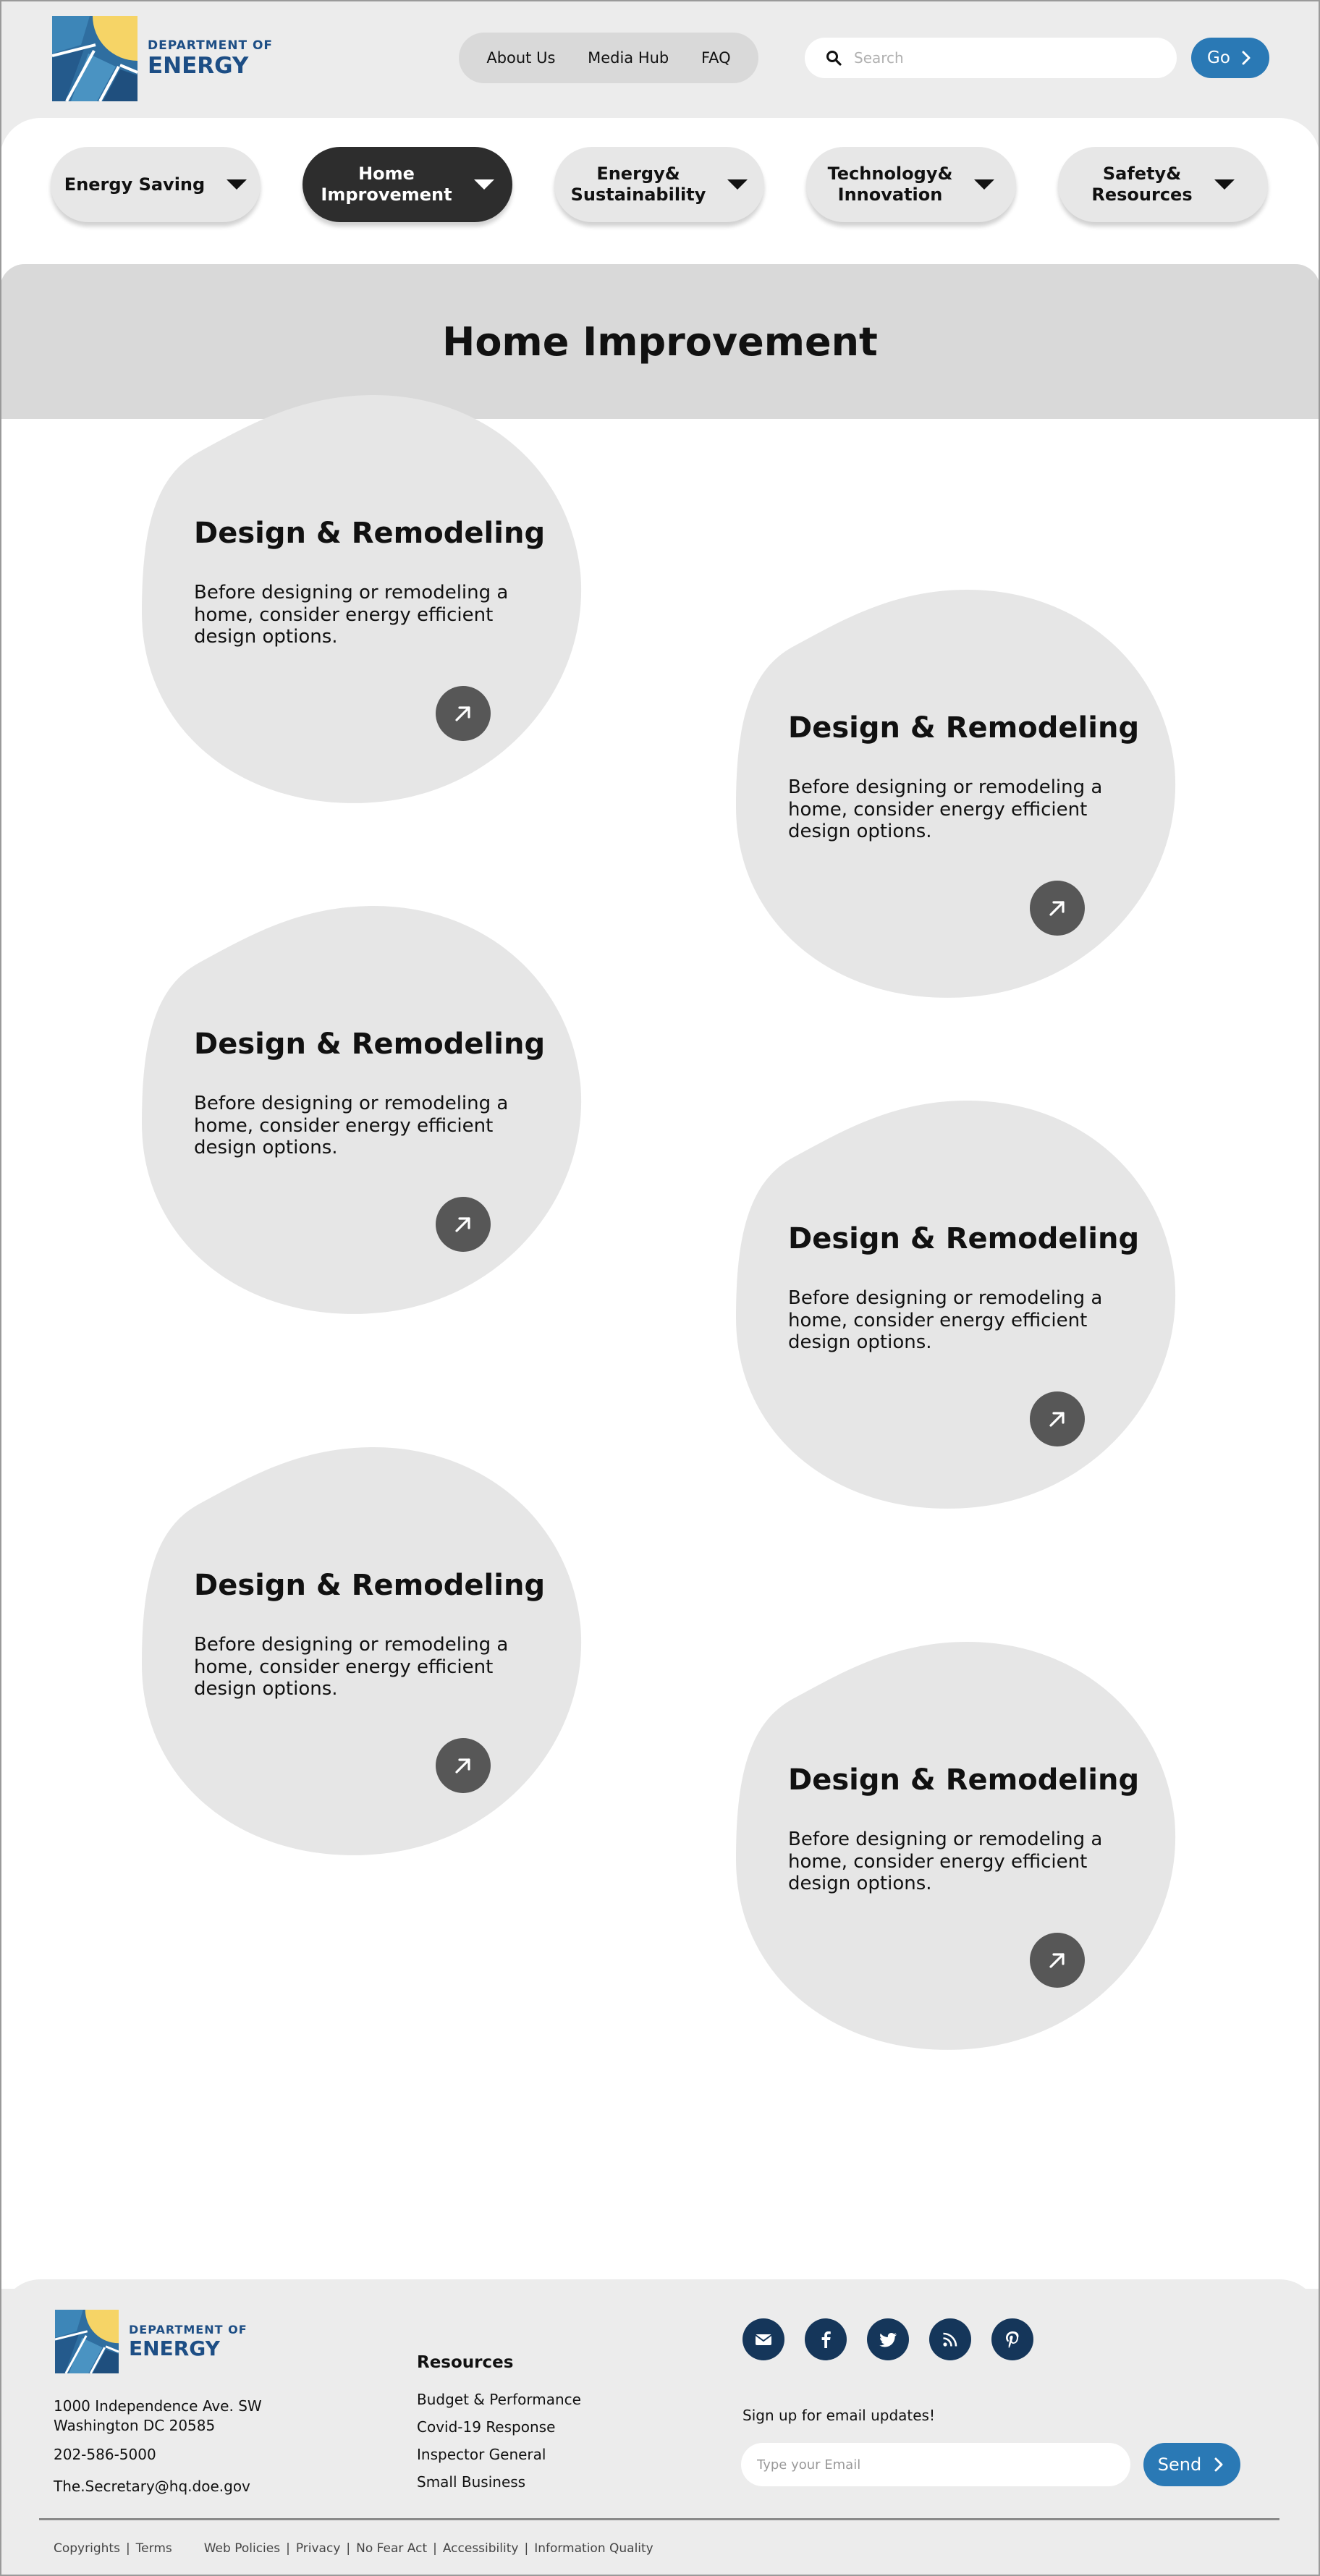 Image resolution: width=1320 pixels, height=2576 pixels. I want to click on nav-faq: FAQ, so click(716, 58).